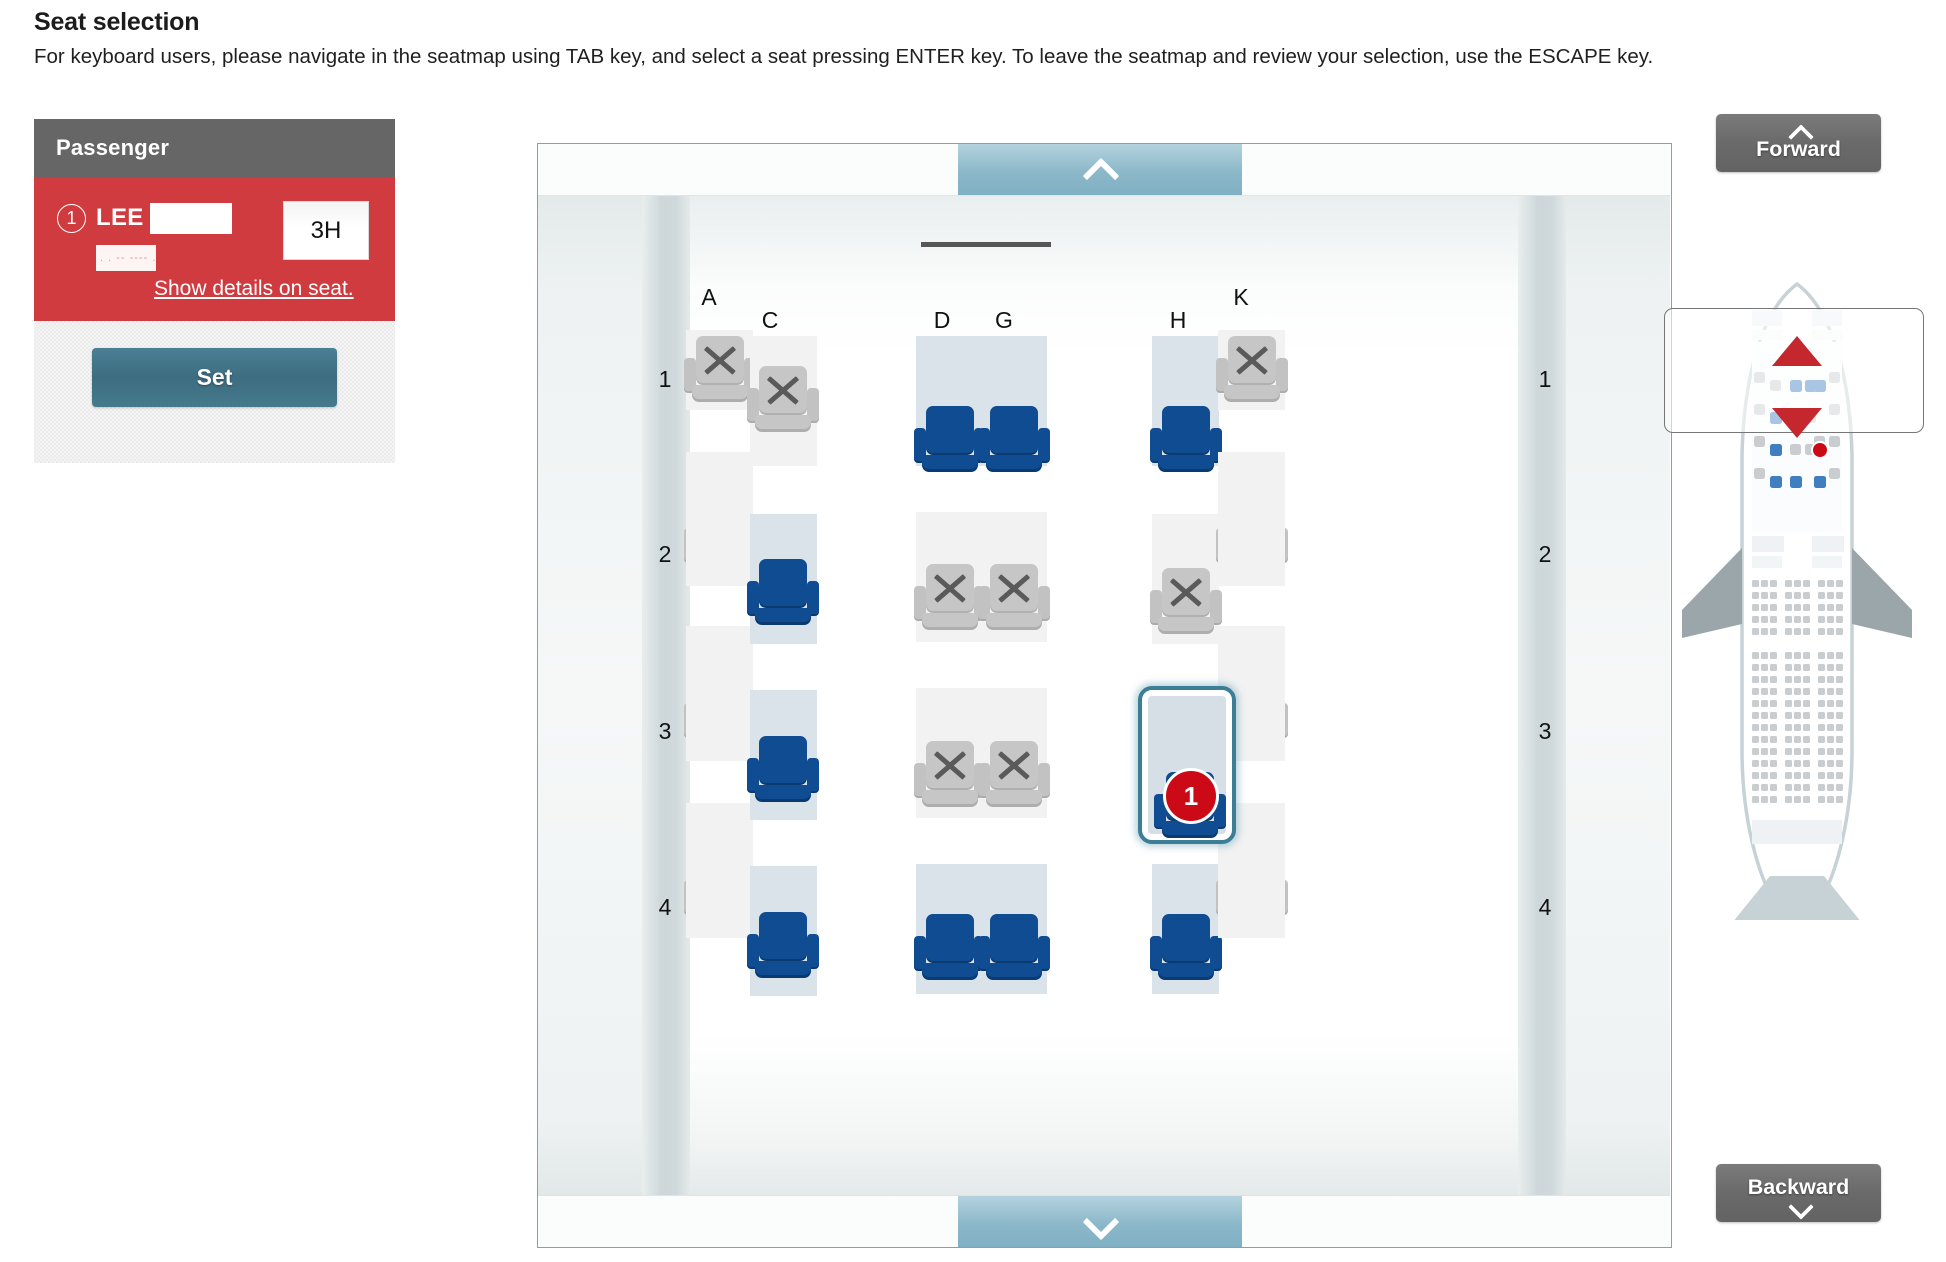  What do you see at coordinates (1251, 546) in the screenshot?
I see `seat-cell-2K-b` at bounding box center [1251, 546].